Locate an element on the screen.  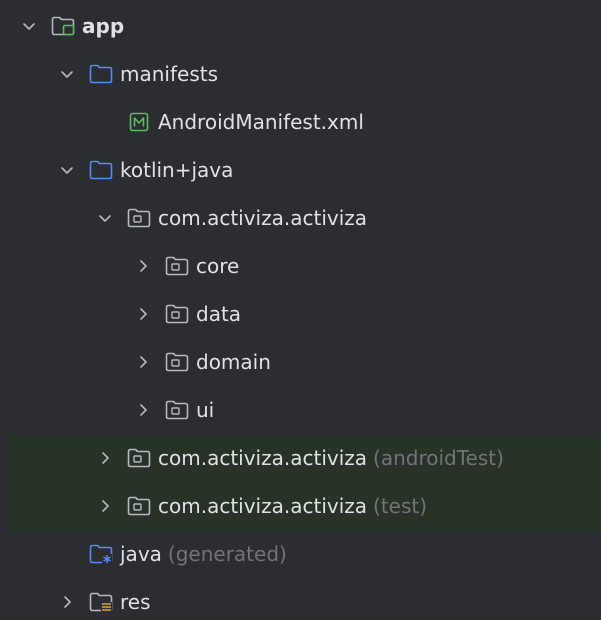
tree-item-label: app is located at coordinates (103, 26).